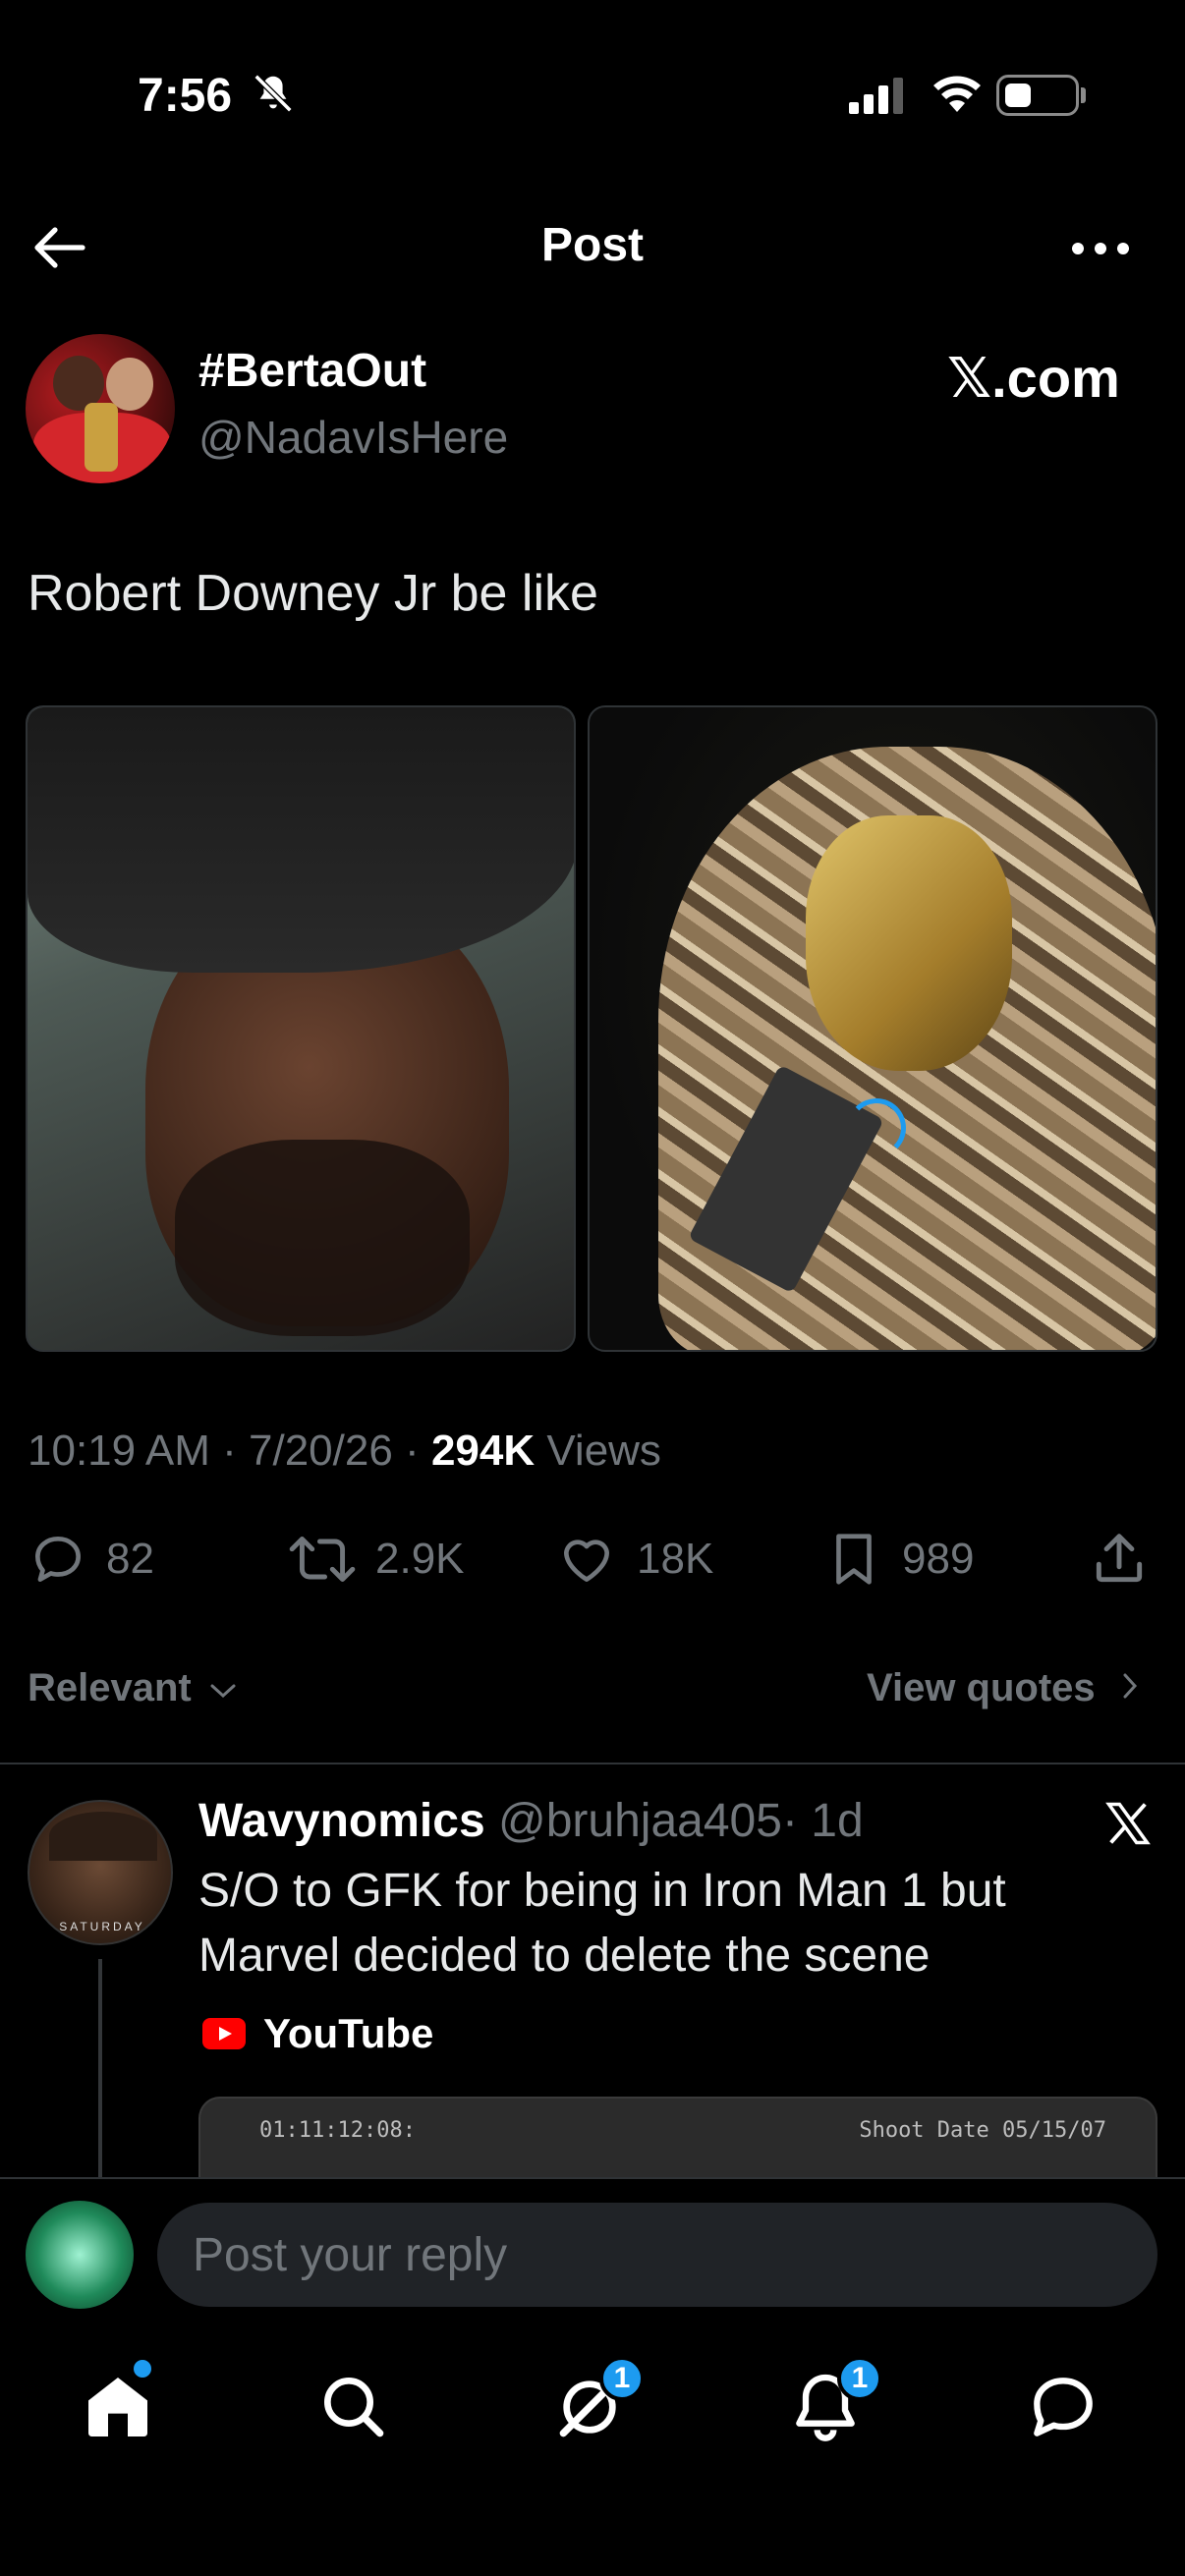 Image resolution: width=1185 pixels, height=2576 pixels. I want to click on chevron-right-icon, so click(1130, 1686).